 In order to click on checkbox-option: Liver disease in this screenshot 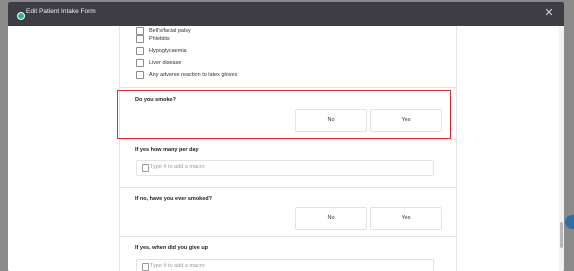, I will do `click(158, 63)`.